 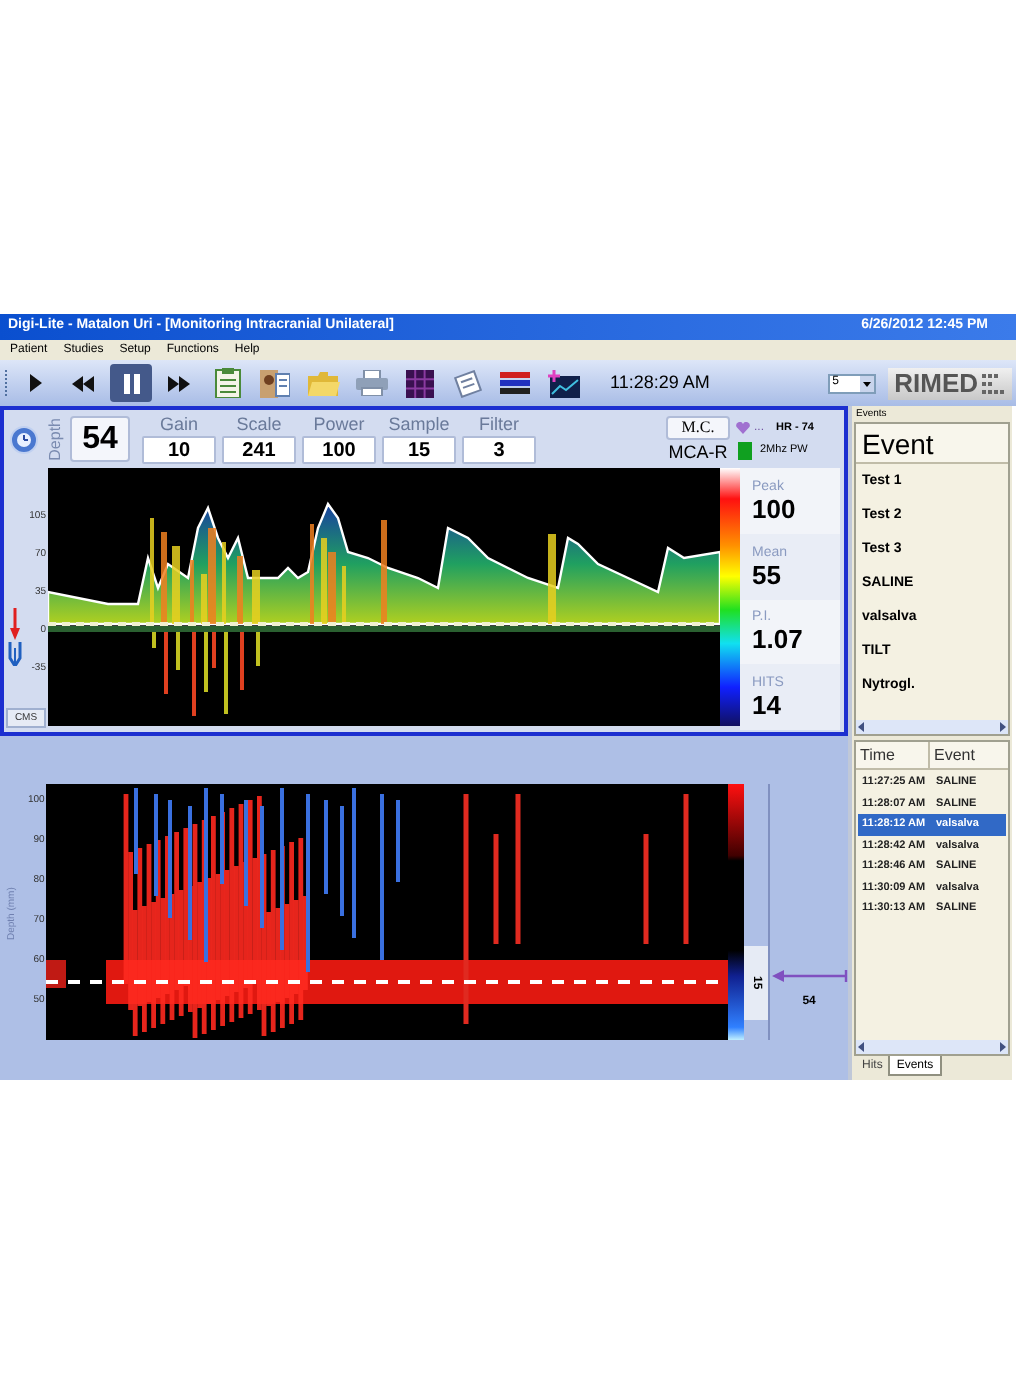 What do you see at coordinates (14, 654) in the screenshot?
I see `probe-icon` at bounding box center [14, 654].